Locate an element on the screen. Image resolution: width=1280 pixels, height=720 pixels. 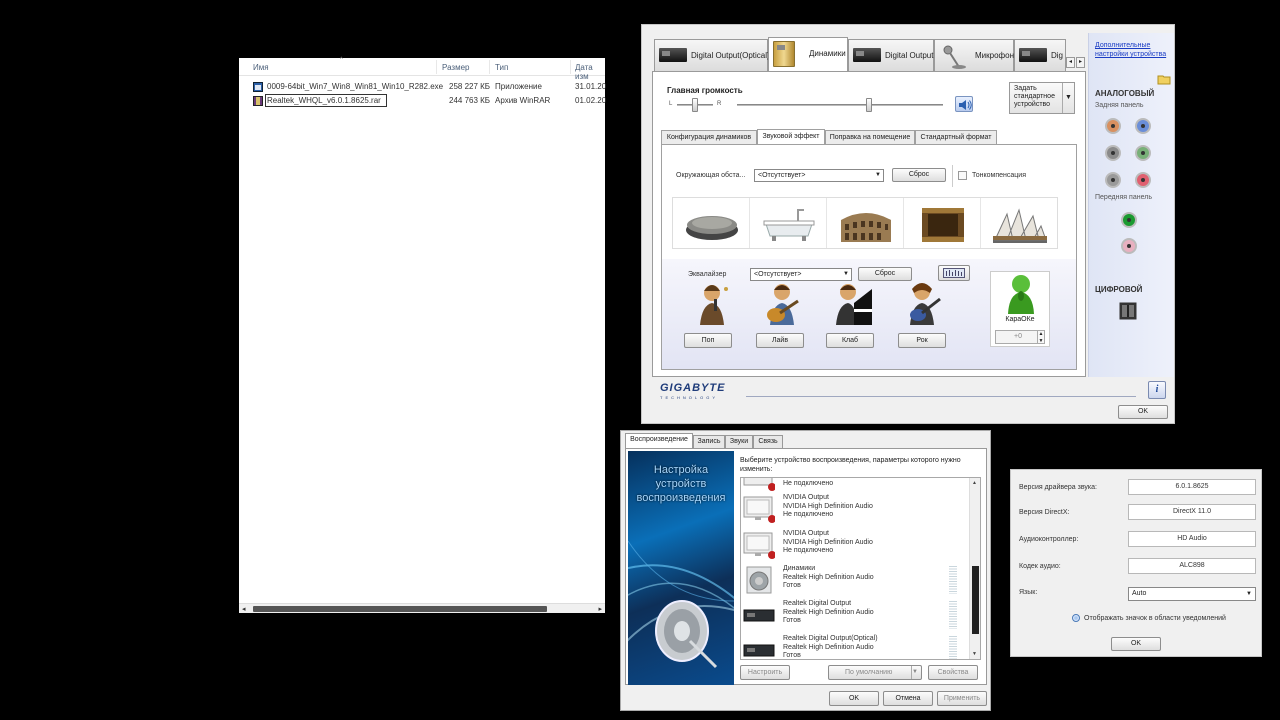
tab-scroll-right-icon: ▸ is located at coordinates (1080, 62).